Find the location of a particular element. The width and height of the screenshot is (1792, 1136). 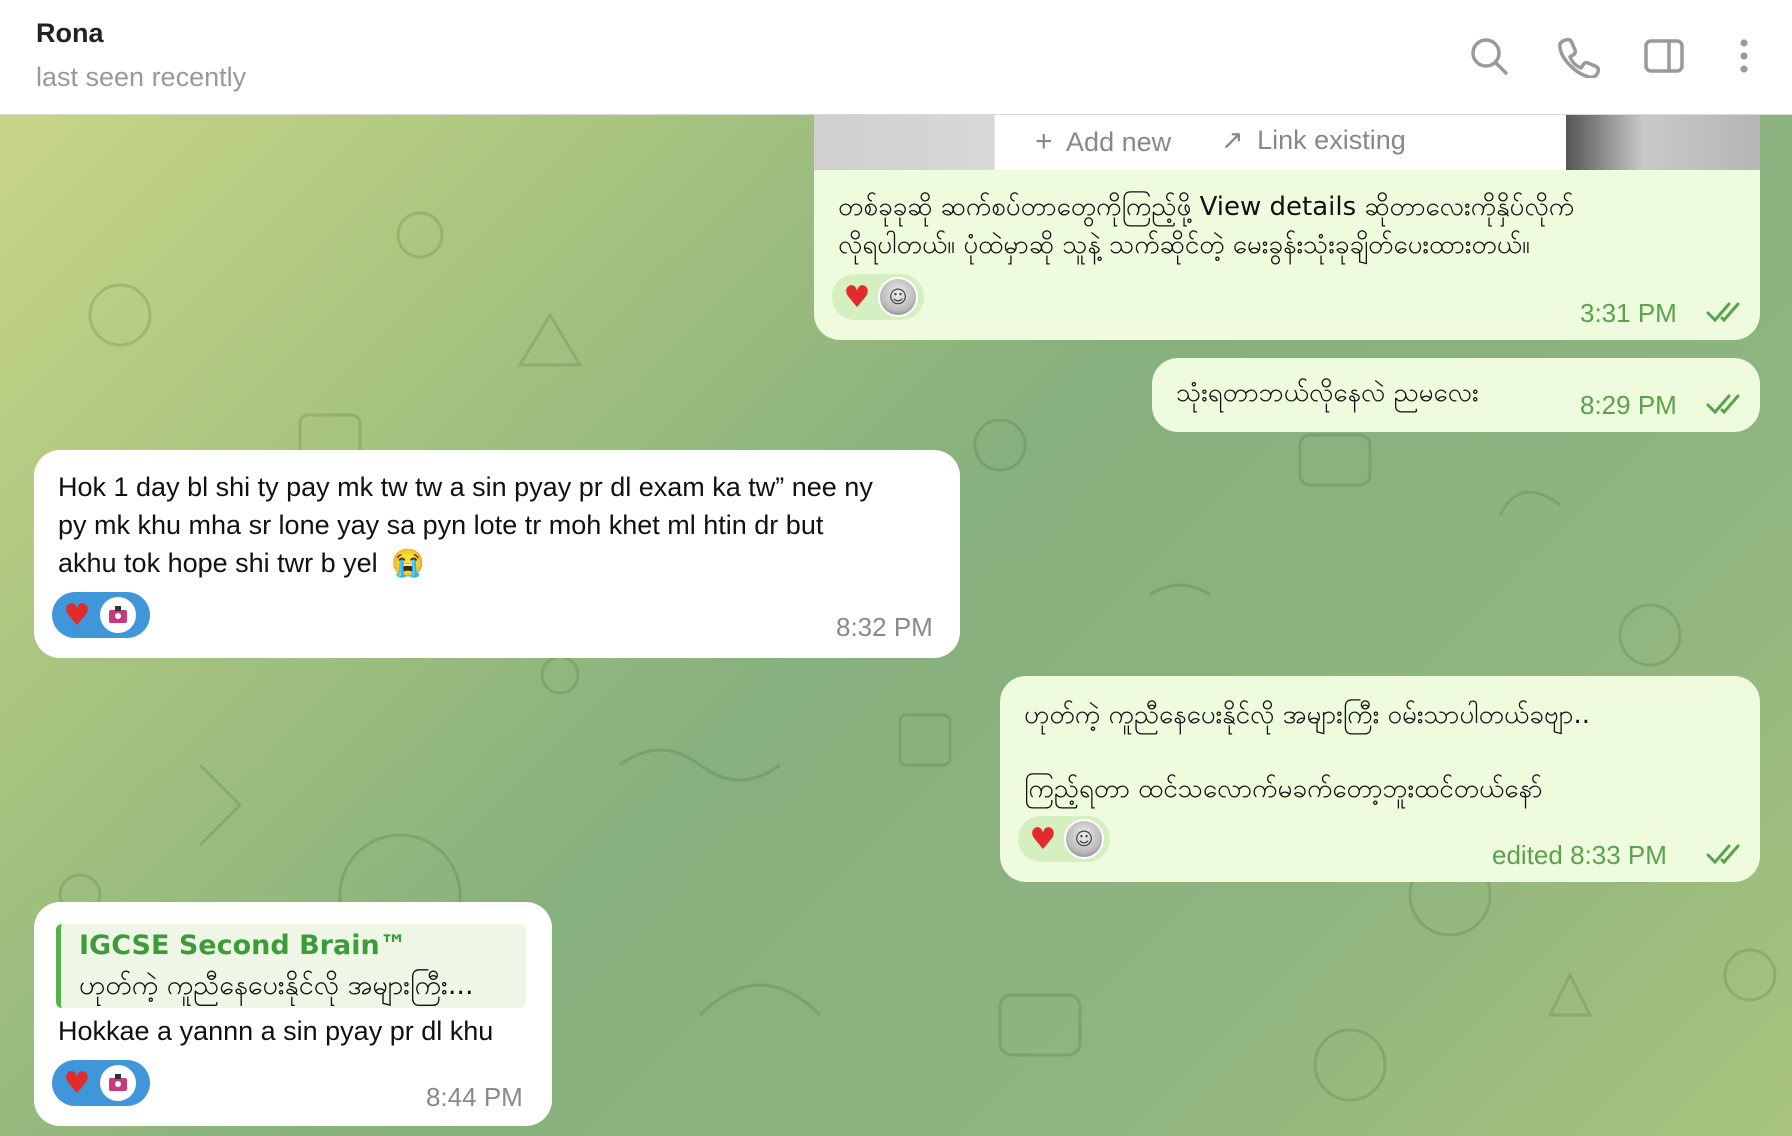

phone-icon is located at coordinates (1578, 56).